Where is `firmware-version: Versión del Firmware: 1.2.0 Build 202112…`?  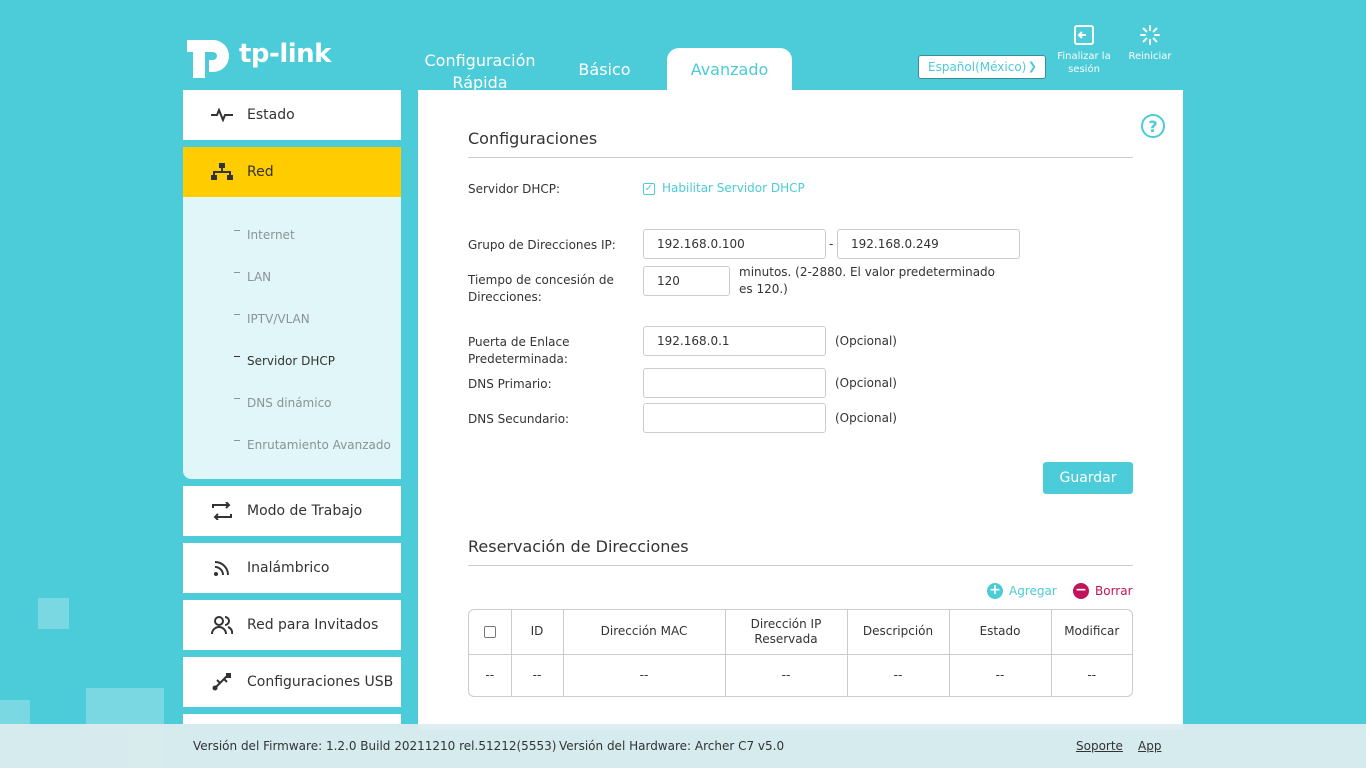
firmware-version: Versión del Firmware: 1.2.0 Build 202112… is located at coordinates (375, 746).